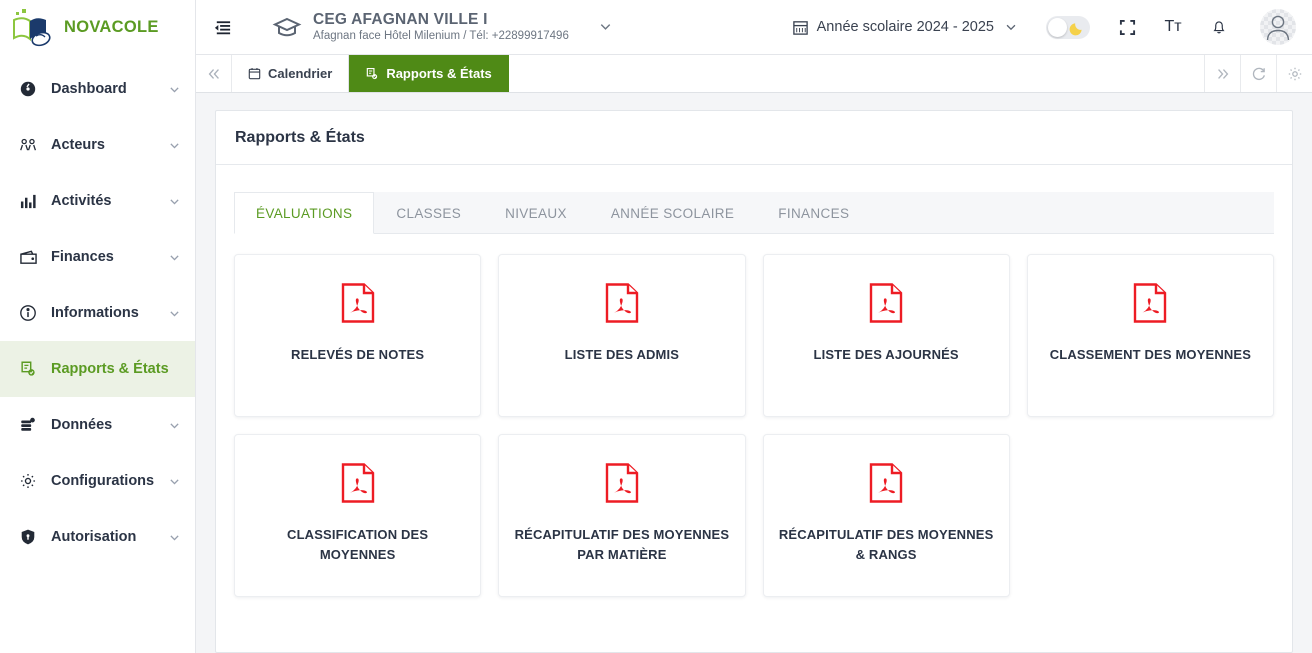  Describe the element at coordinates (886, 515) in the screenshot. I see `report-card-recapitulatif-moyennes-rangs: RÉCAPITULATIF DES MOYENNES & RANGS` at that location.